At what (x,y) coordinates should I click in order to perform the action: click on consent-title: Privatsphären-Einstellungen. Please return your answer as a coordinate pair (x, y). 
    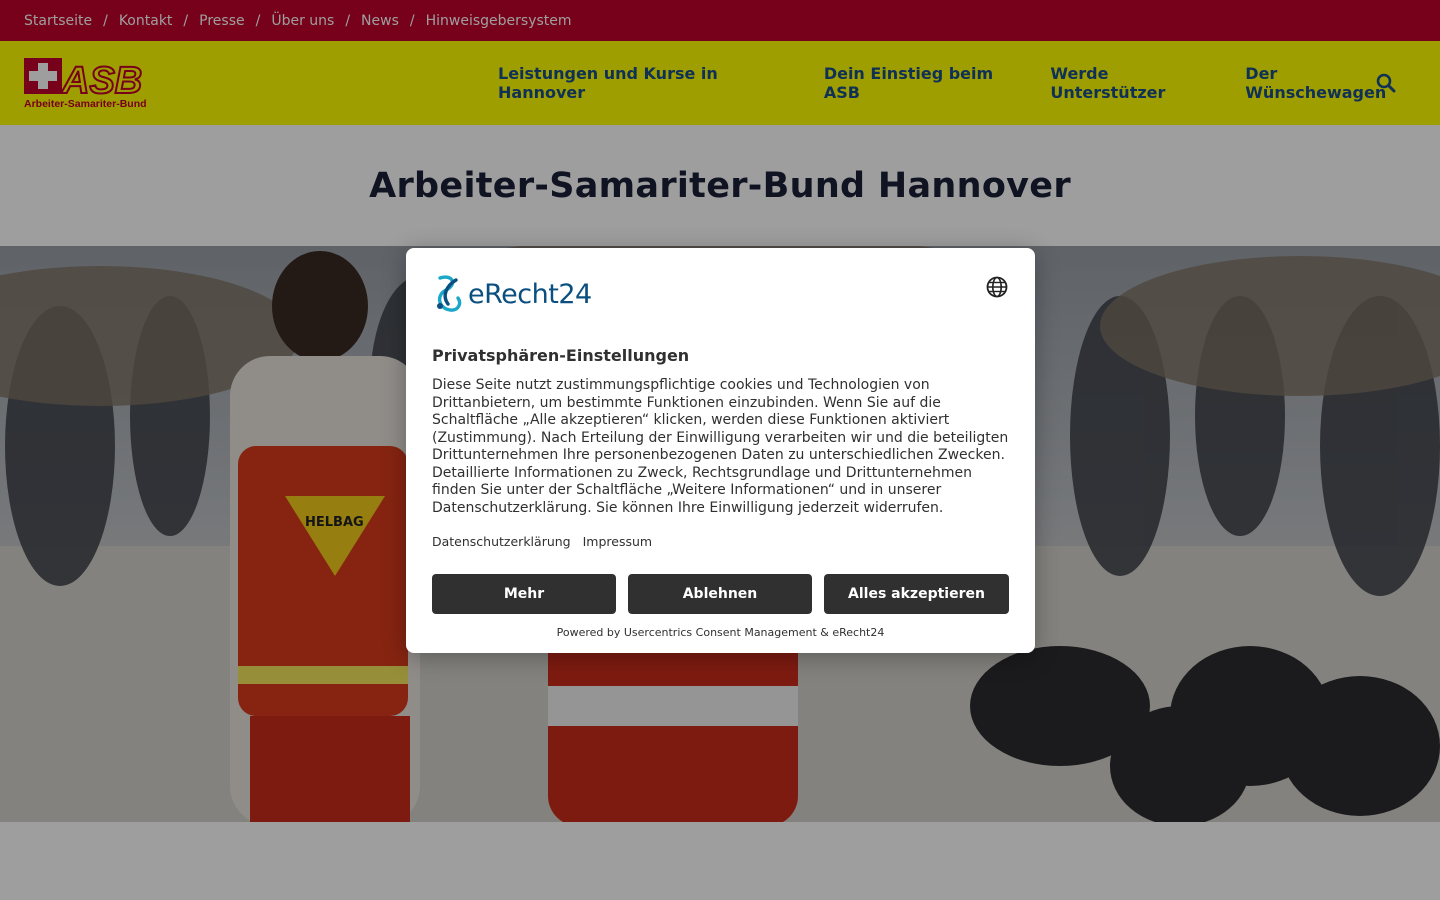
    Looking at the image, I should click on (561, 355).